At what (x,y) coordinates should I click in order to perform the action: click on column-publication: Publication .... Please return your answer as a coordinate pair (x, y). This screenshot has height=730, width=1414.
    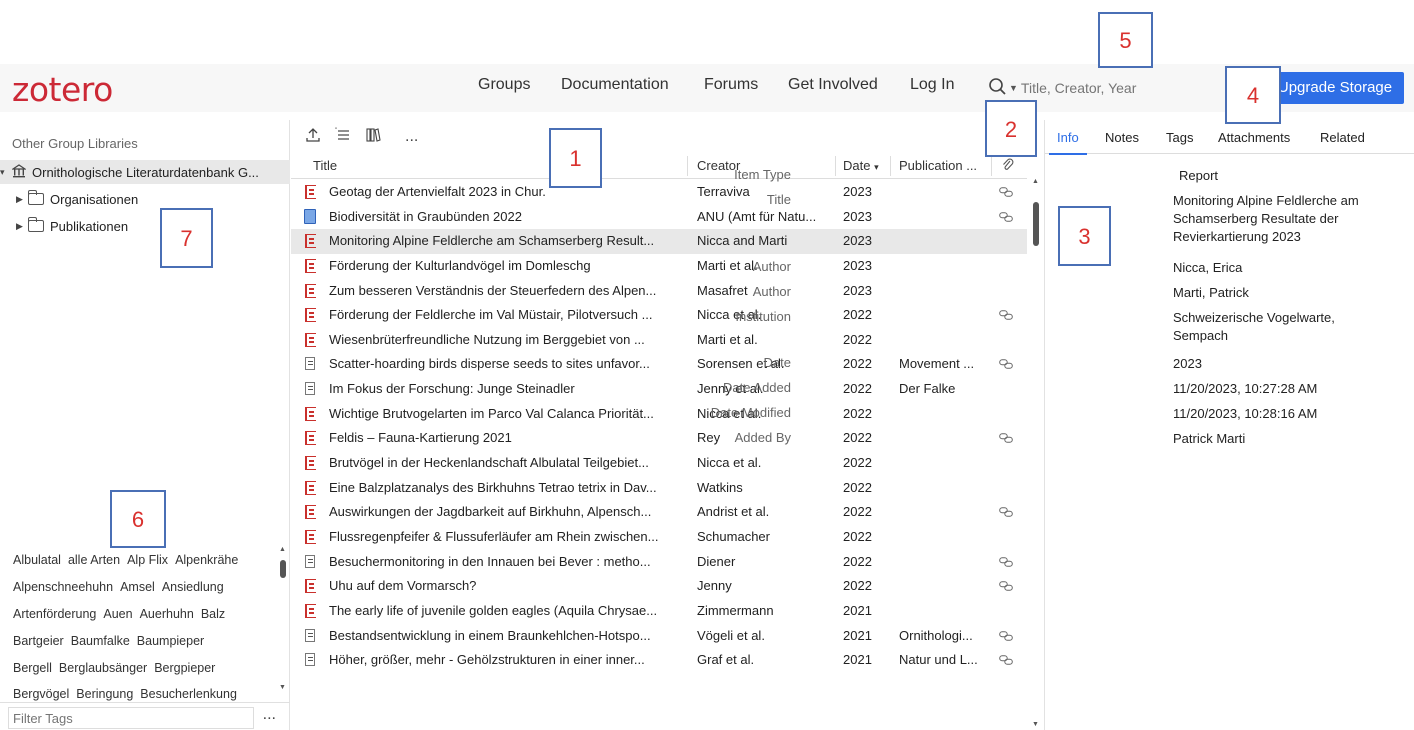
    Looking at the image, I should click on (938, 165).